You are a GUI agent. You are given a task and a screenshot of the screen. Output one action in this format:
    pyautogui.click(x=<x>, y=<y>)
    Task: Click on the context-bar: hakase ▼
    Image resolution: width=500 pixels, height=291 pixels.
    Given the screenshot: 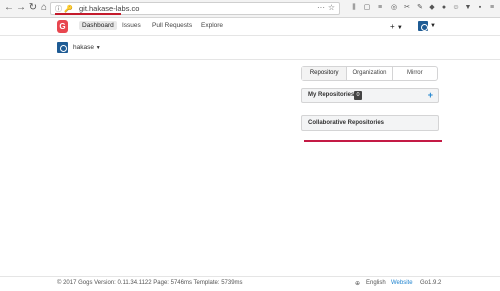 What is the action you would take?
    pyautogui.click(x=250, y=48)
    